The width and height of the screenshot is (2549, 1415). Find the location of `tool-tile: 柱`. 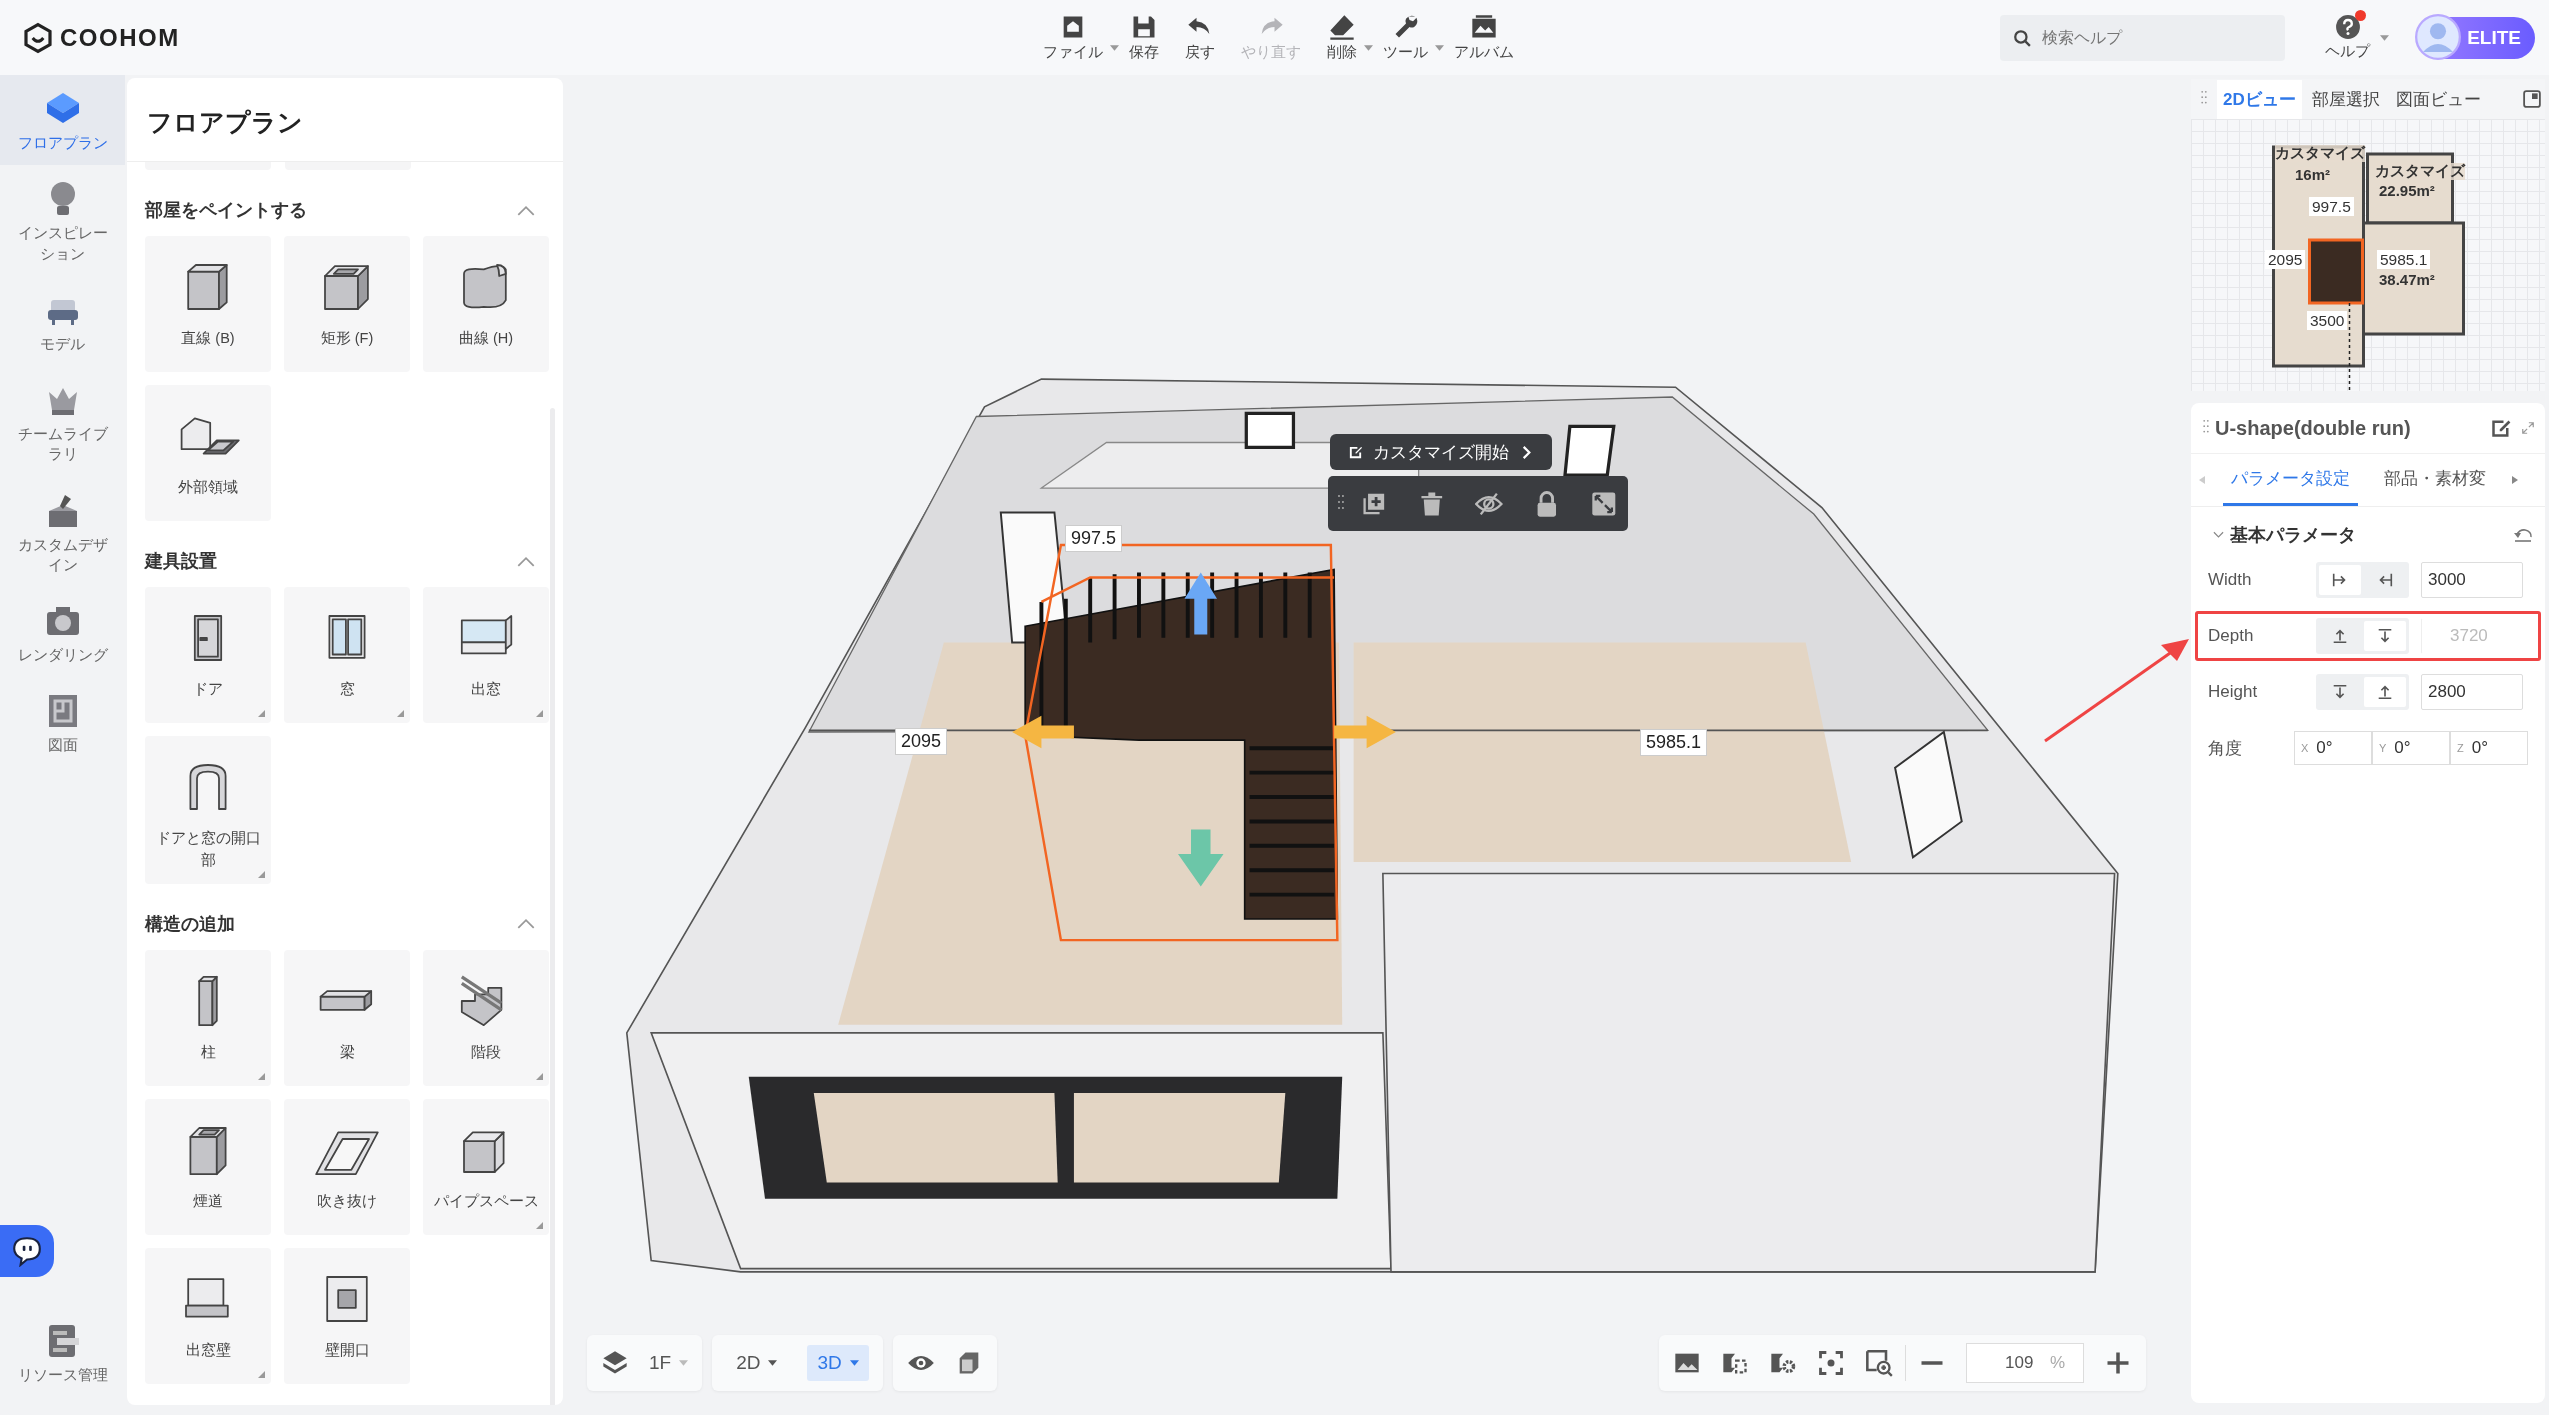

tool-tile: 柱 is located at coordinates (208, 1017).